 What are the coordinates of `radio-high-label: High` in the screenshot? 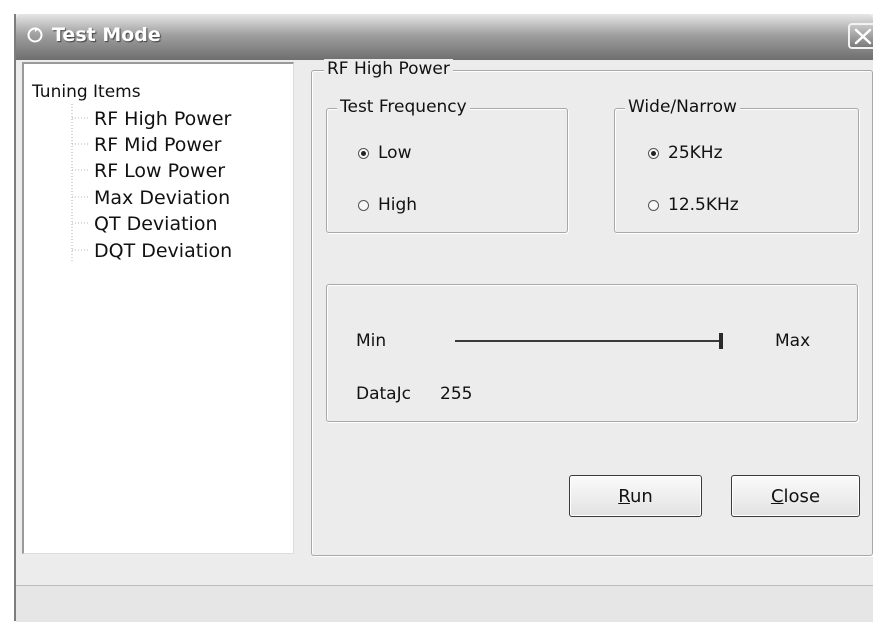 It's located at (398, 205).